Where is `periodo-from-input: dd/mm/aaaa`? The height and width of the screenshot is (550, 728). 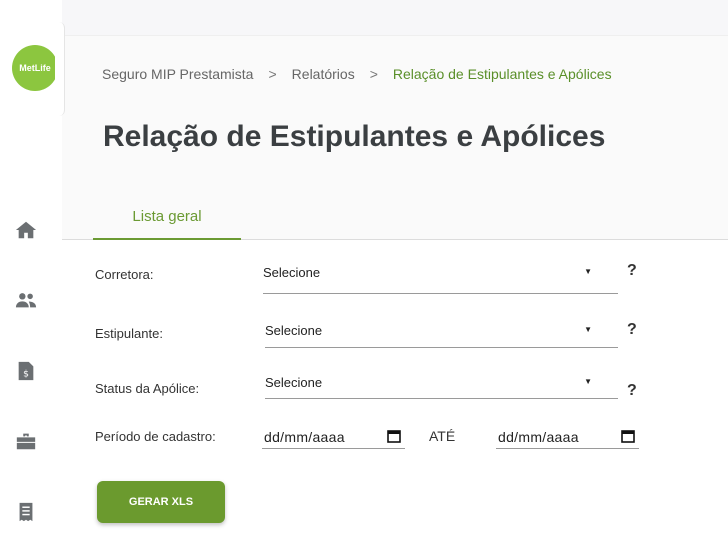 periodo-from-input: dd/mm/aaaa is located at coordinates (333, 437).